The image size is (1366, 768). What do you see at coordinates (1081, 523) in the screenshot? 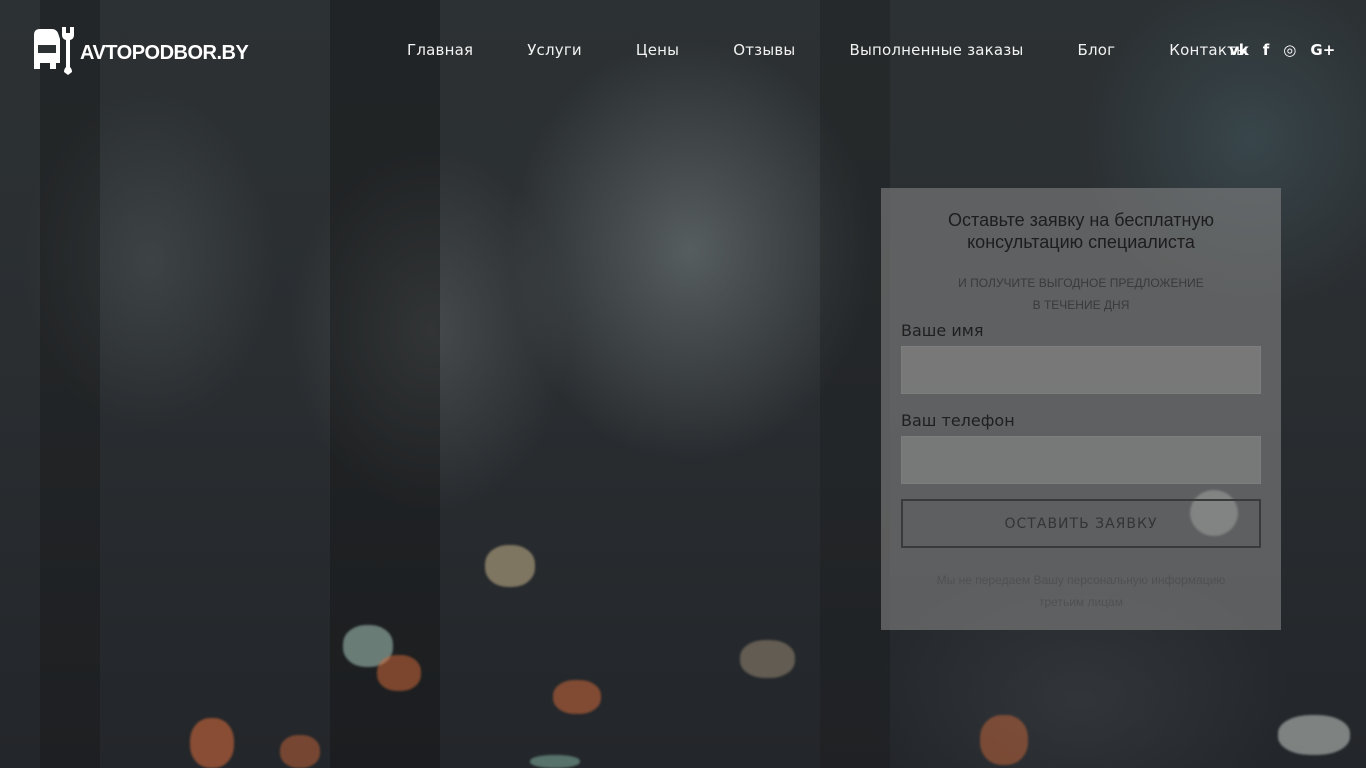
I see `submit-request-button: ОСТАВИТЬ ЗАЯВКУ` at bounding box center [1081, 523].